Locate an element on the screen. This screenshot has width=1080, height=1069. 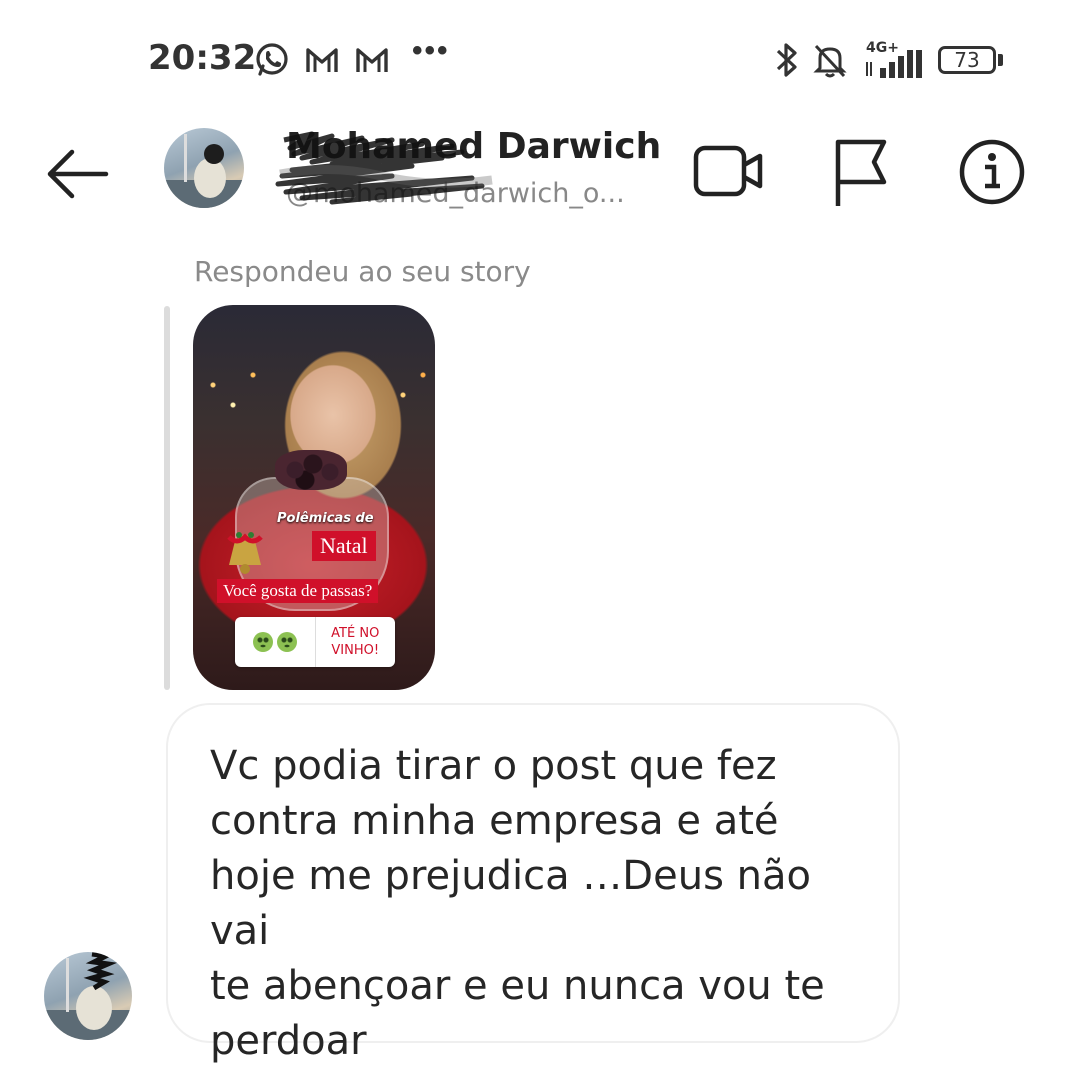
reply-quote-bar is located at coordinates (167, 498).